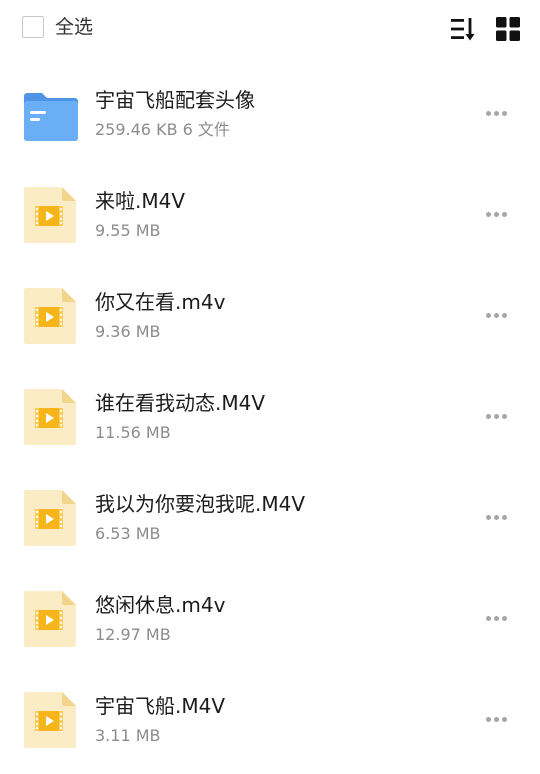 This screenshot has height=774, width=540. What do you see at coordinates (463, 29) in the screenshot?
I see `sort-icon` at bounding box center [463, 29].